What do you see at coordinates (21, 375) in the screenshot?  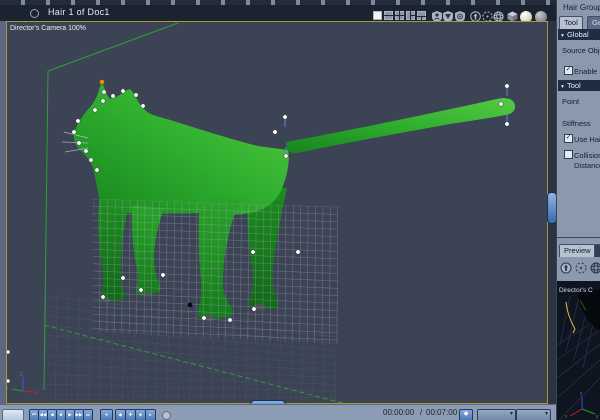 I see `gizmo-z-label: z` at bounding box center [21, 375].